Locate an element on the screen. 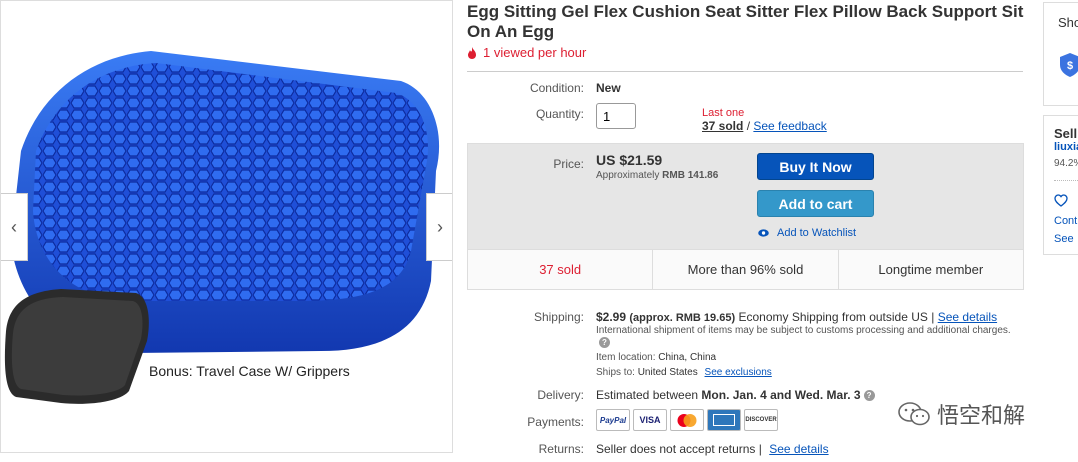 The image size is (1078, 462). next-image-button: › is located at coordinates (439, 227).